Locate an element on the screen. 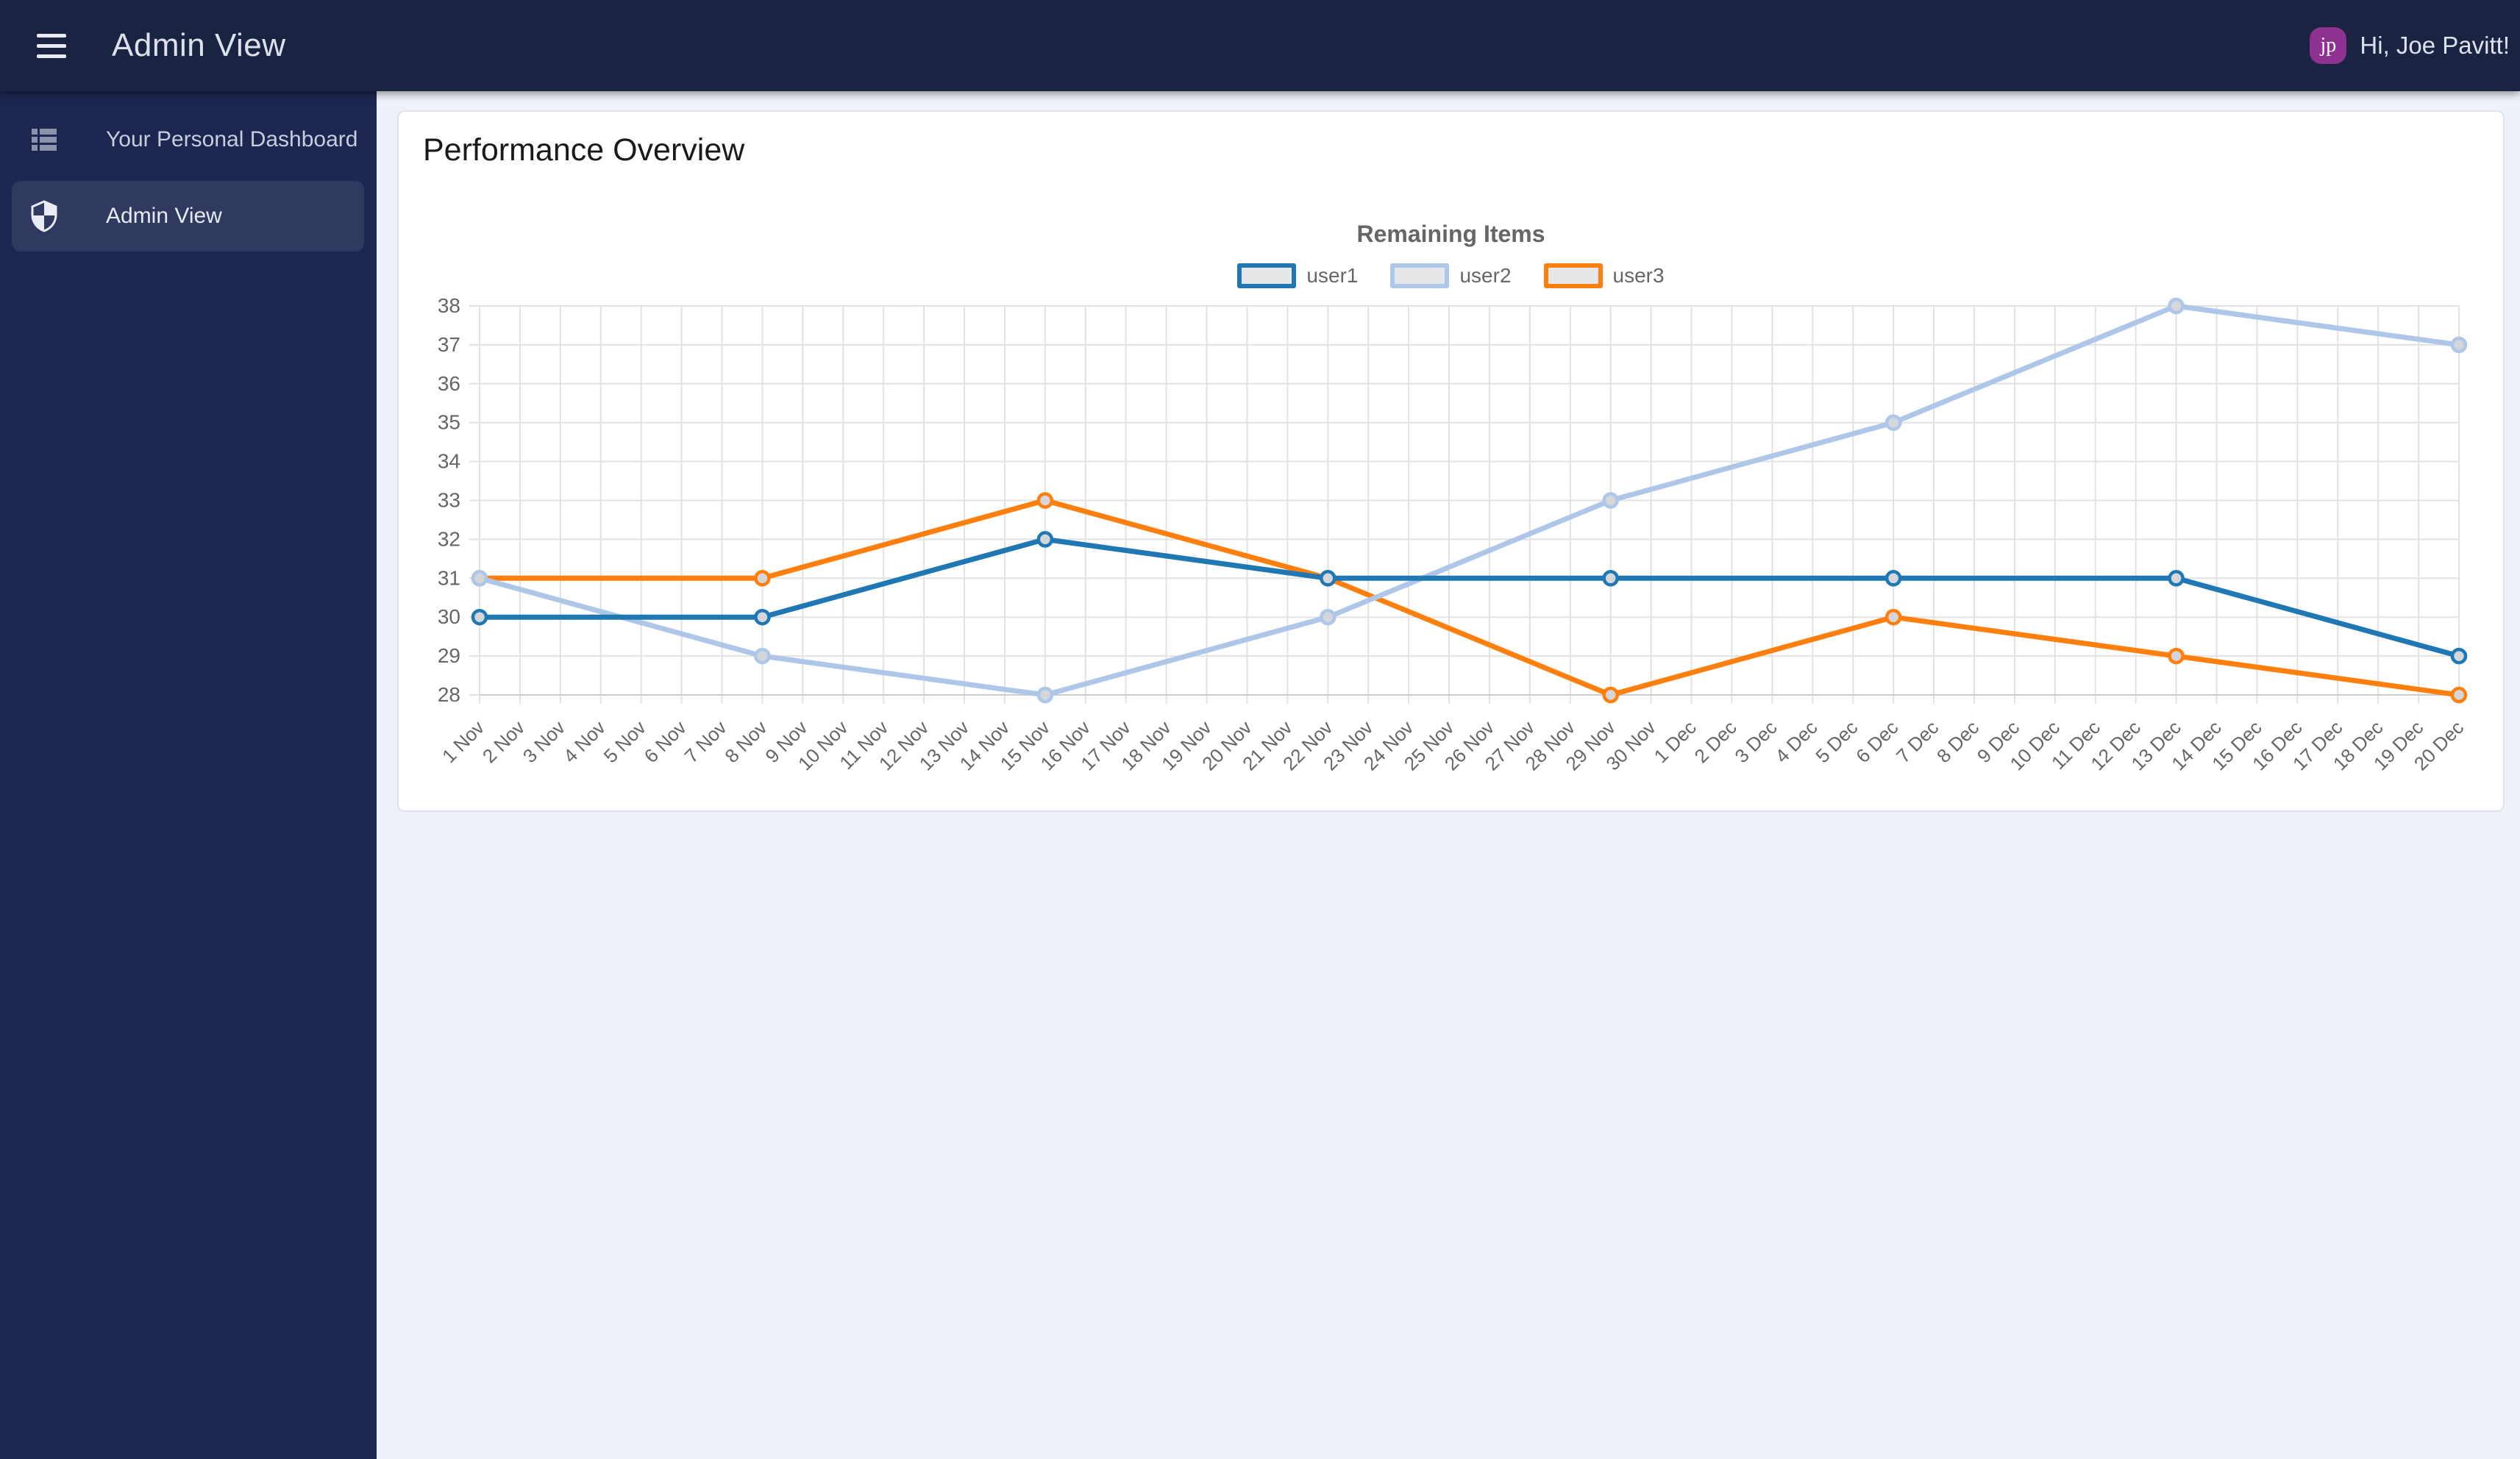  chart-legend: user1 user2 user3 is located at coordinates (1451, 275).